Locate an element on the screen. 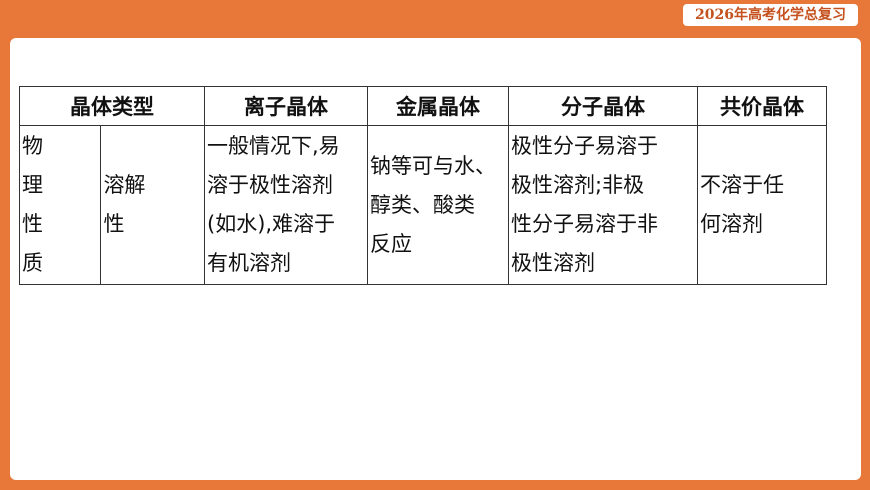  molecular-cell: 极性分子易溶于 极性溶剂;非极 性分子易溶于非 极性溶剂 is located at coordinates (603, 205).